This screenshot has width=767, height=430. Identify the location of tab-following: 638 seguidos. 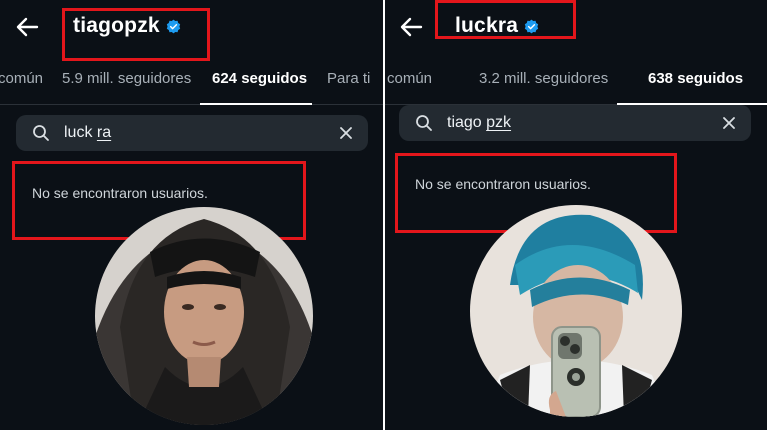
(695, 78).